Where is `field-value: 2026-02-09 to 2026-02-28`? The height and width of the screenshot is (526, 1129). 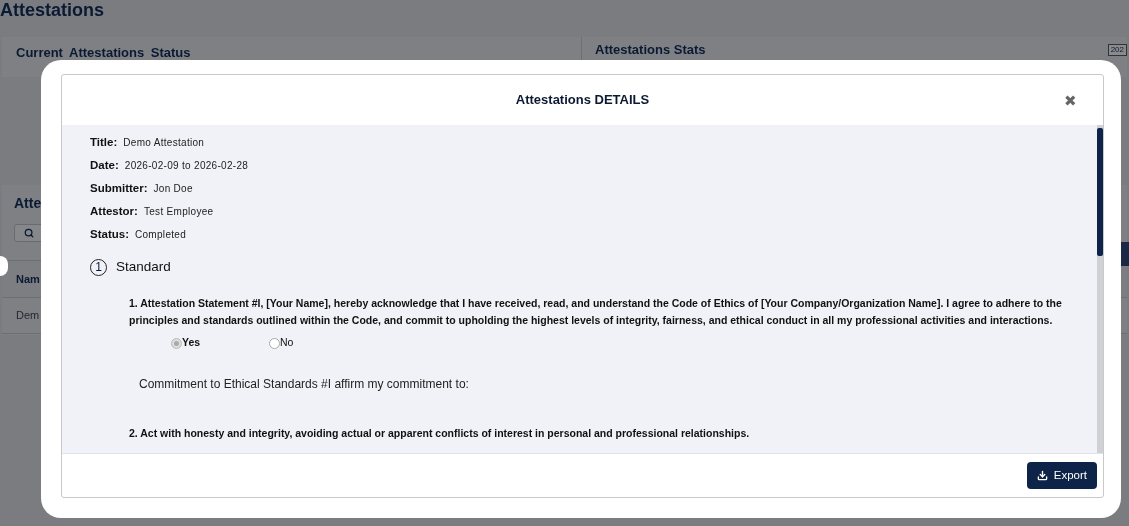 field-value: 2026-02-09 to 2026-02-28 is located at coordinates (186, 166).